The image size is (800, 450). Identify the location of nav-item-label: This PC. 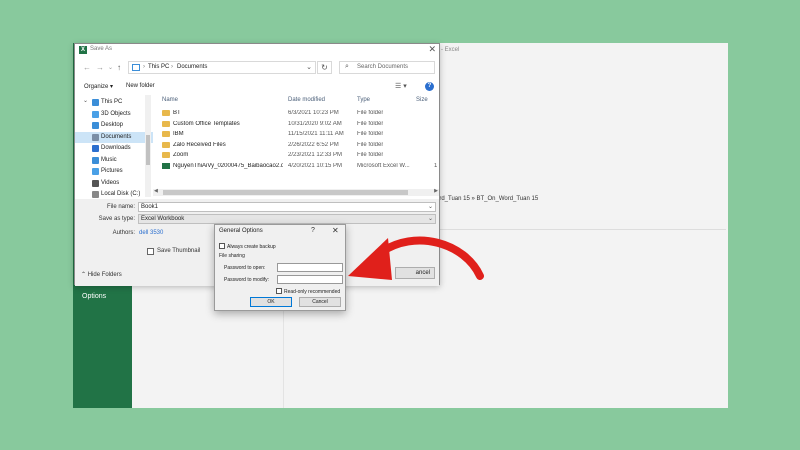
(112, 102).